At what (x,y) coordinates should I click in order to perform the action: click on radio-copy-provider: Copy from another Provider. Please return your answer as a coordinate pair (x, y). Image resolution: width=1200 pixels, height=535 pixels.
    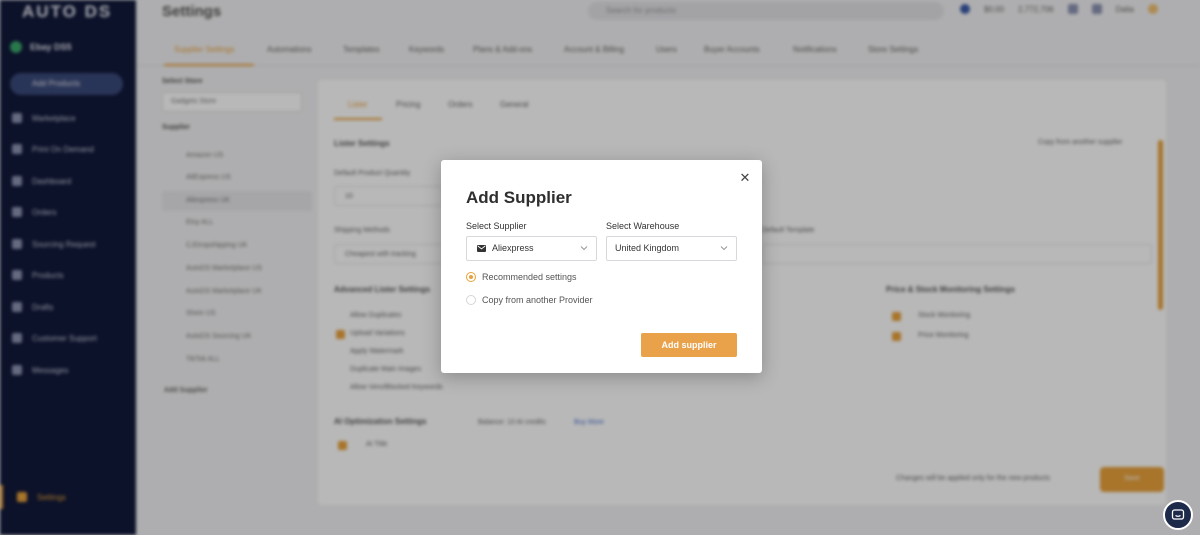
    Looking at the image, I should click on (529, 300).